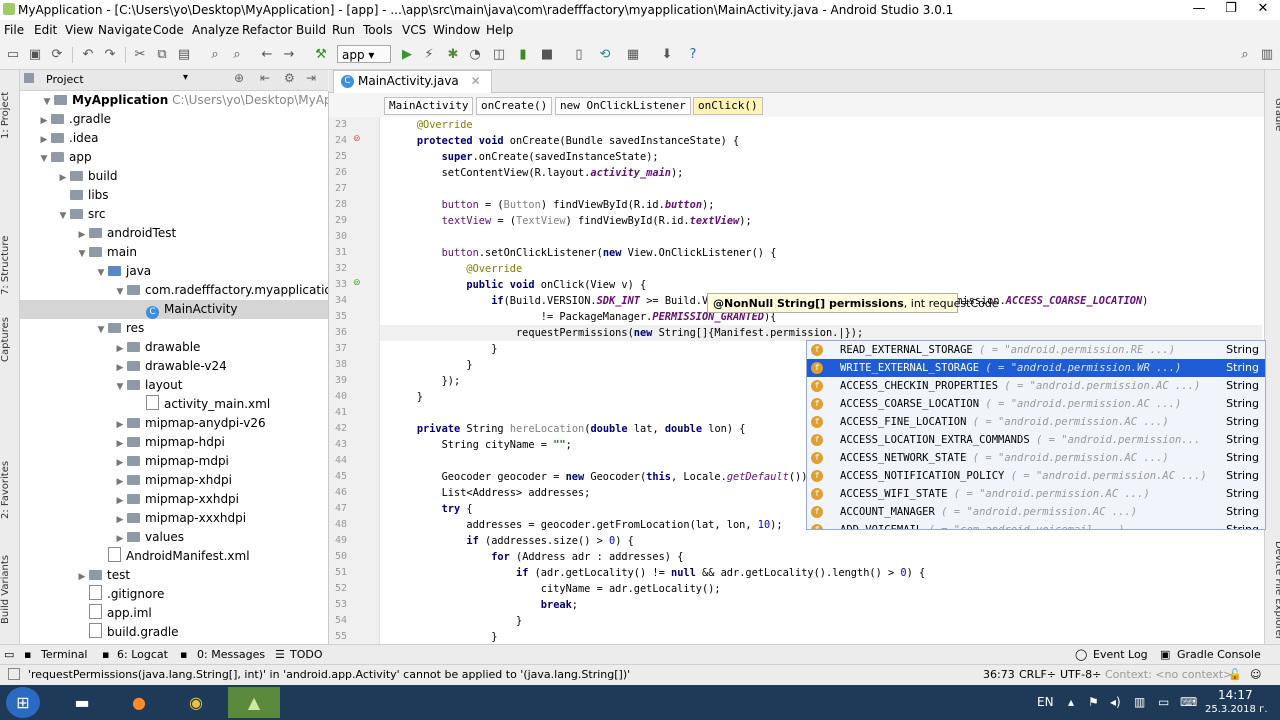  What do you see at coordinates (1272, 115) in the screenshot?
I see `tool-tab-gradle: Gradle` at bounding box center [1272, 115].